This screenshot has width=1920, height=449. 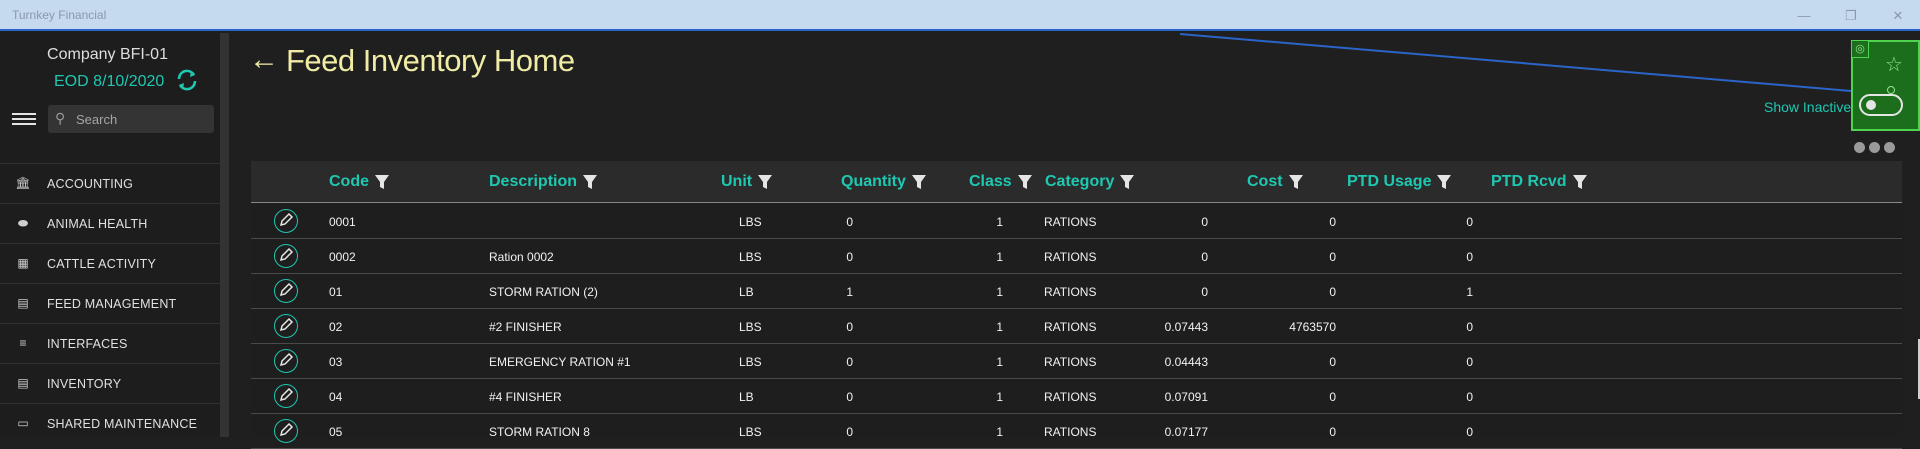 What do you see at coordinates (1469, 292) in the screenshot?
I see `cell-ptd-rcvd: 1` at bounding box center [1469, 292].